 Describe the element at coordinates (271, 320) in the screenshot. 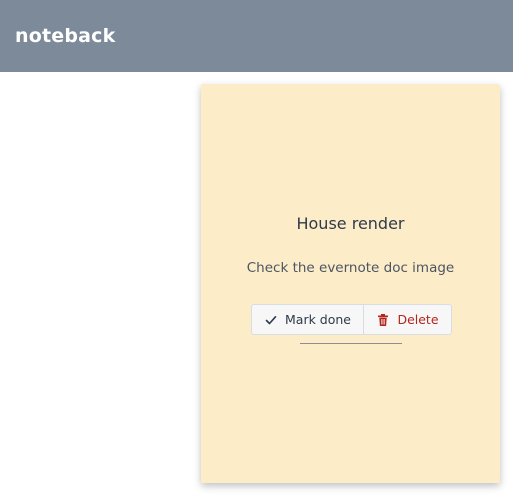

I see `check-icon` at that location.